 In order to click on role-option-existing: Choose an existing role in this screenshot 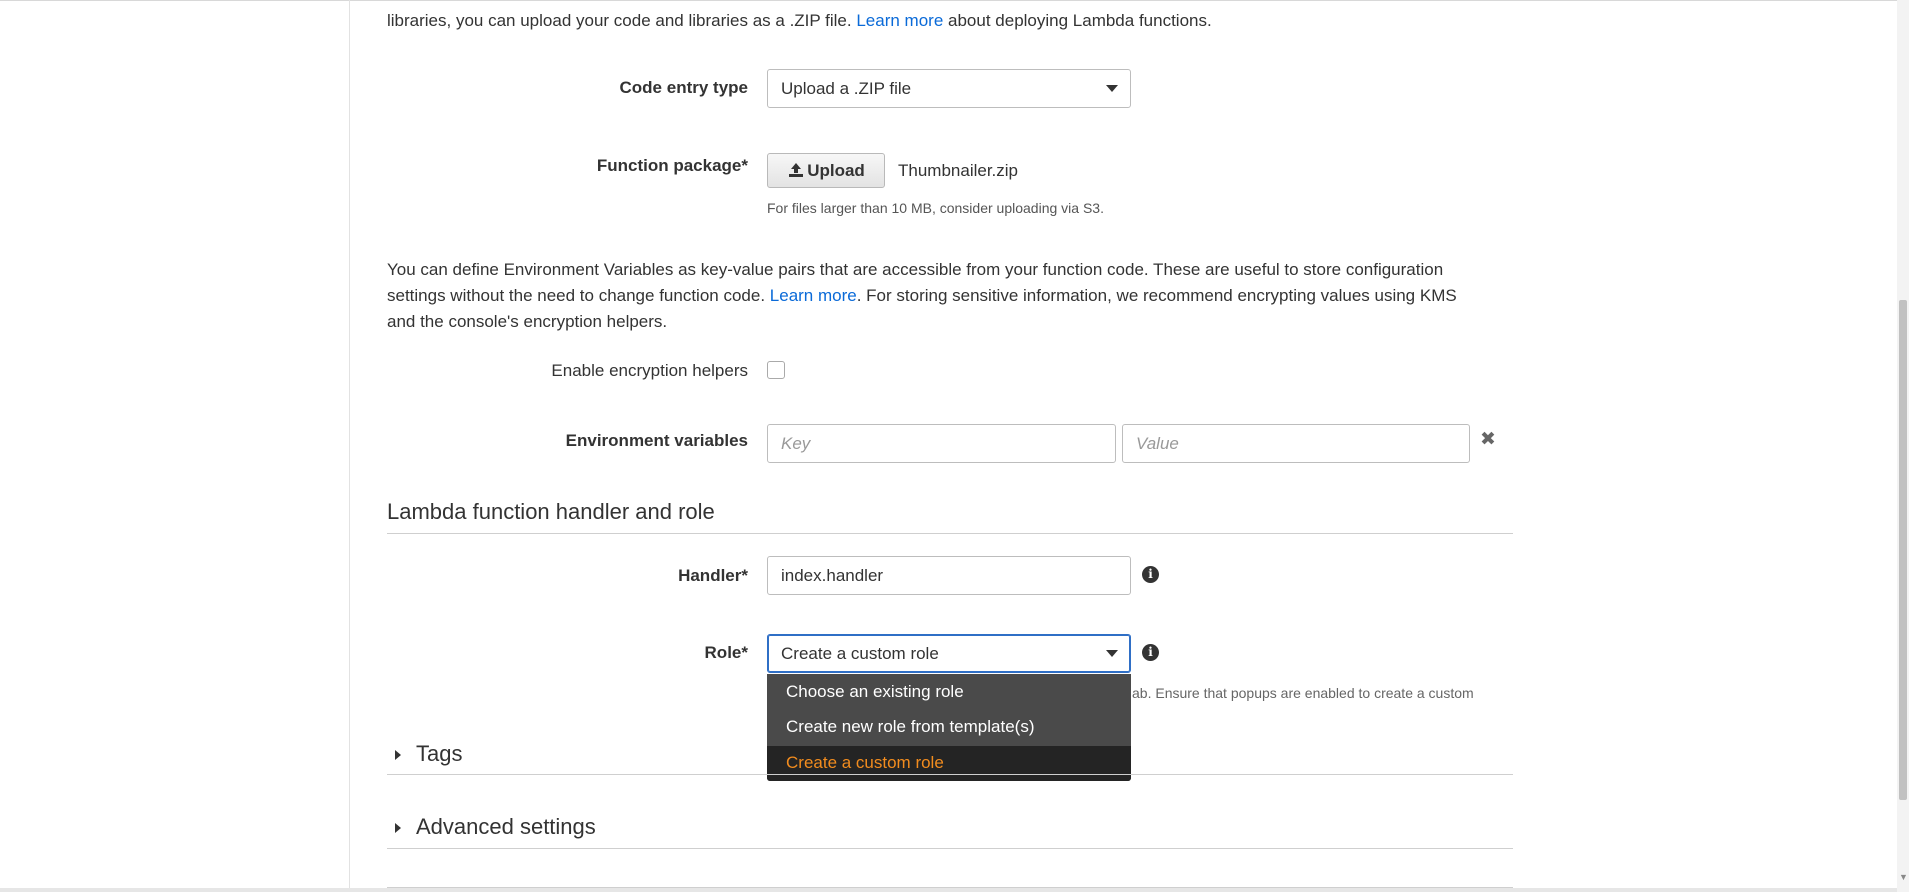, I will do `click(949, 692)`.